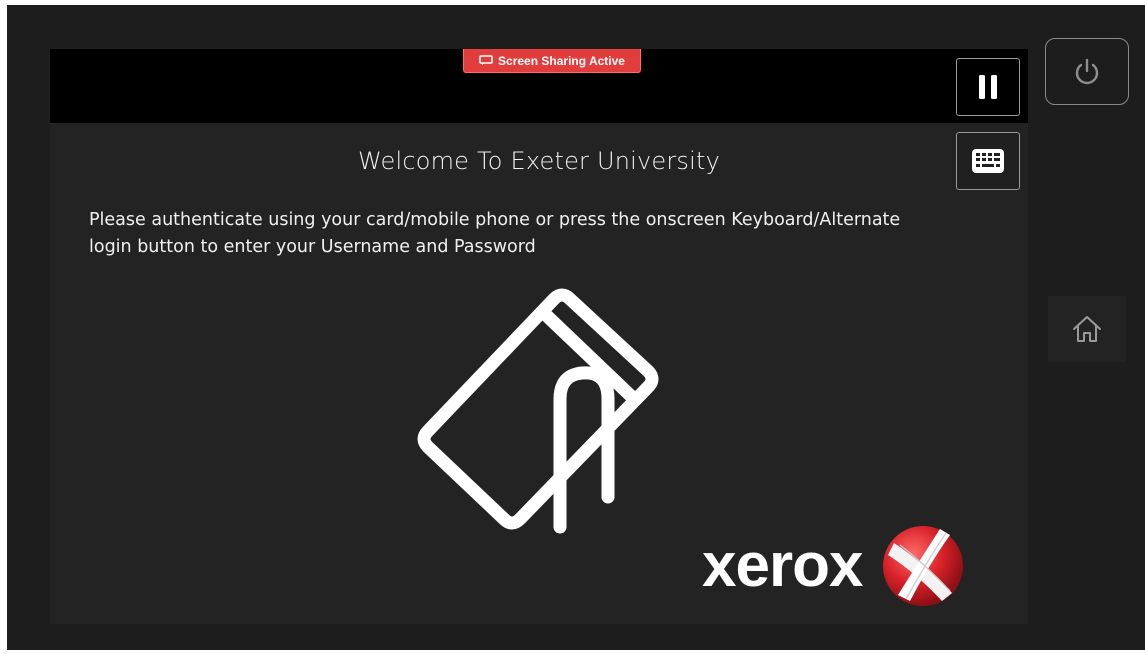 The image size is (1145, 654). I want to click on power-button, so click(1087, 71).